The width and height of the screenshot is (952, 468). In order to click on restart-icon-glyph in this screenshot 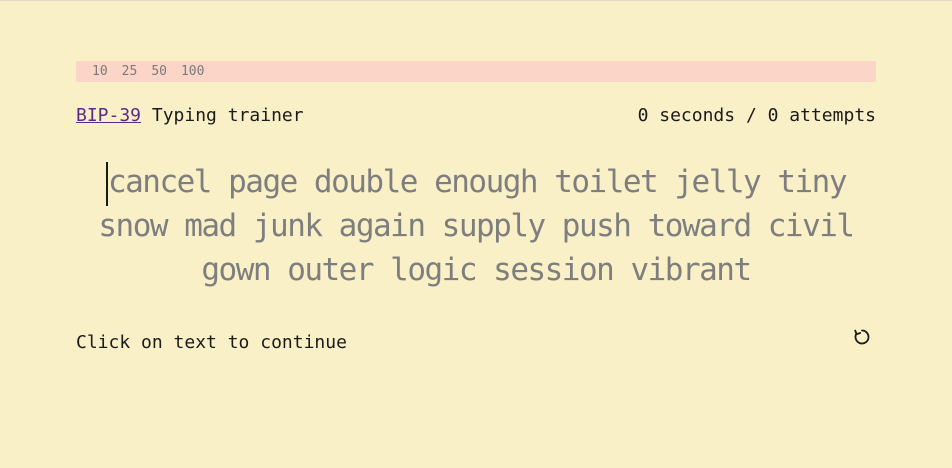, I will do `click(862, 337)`.